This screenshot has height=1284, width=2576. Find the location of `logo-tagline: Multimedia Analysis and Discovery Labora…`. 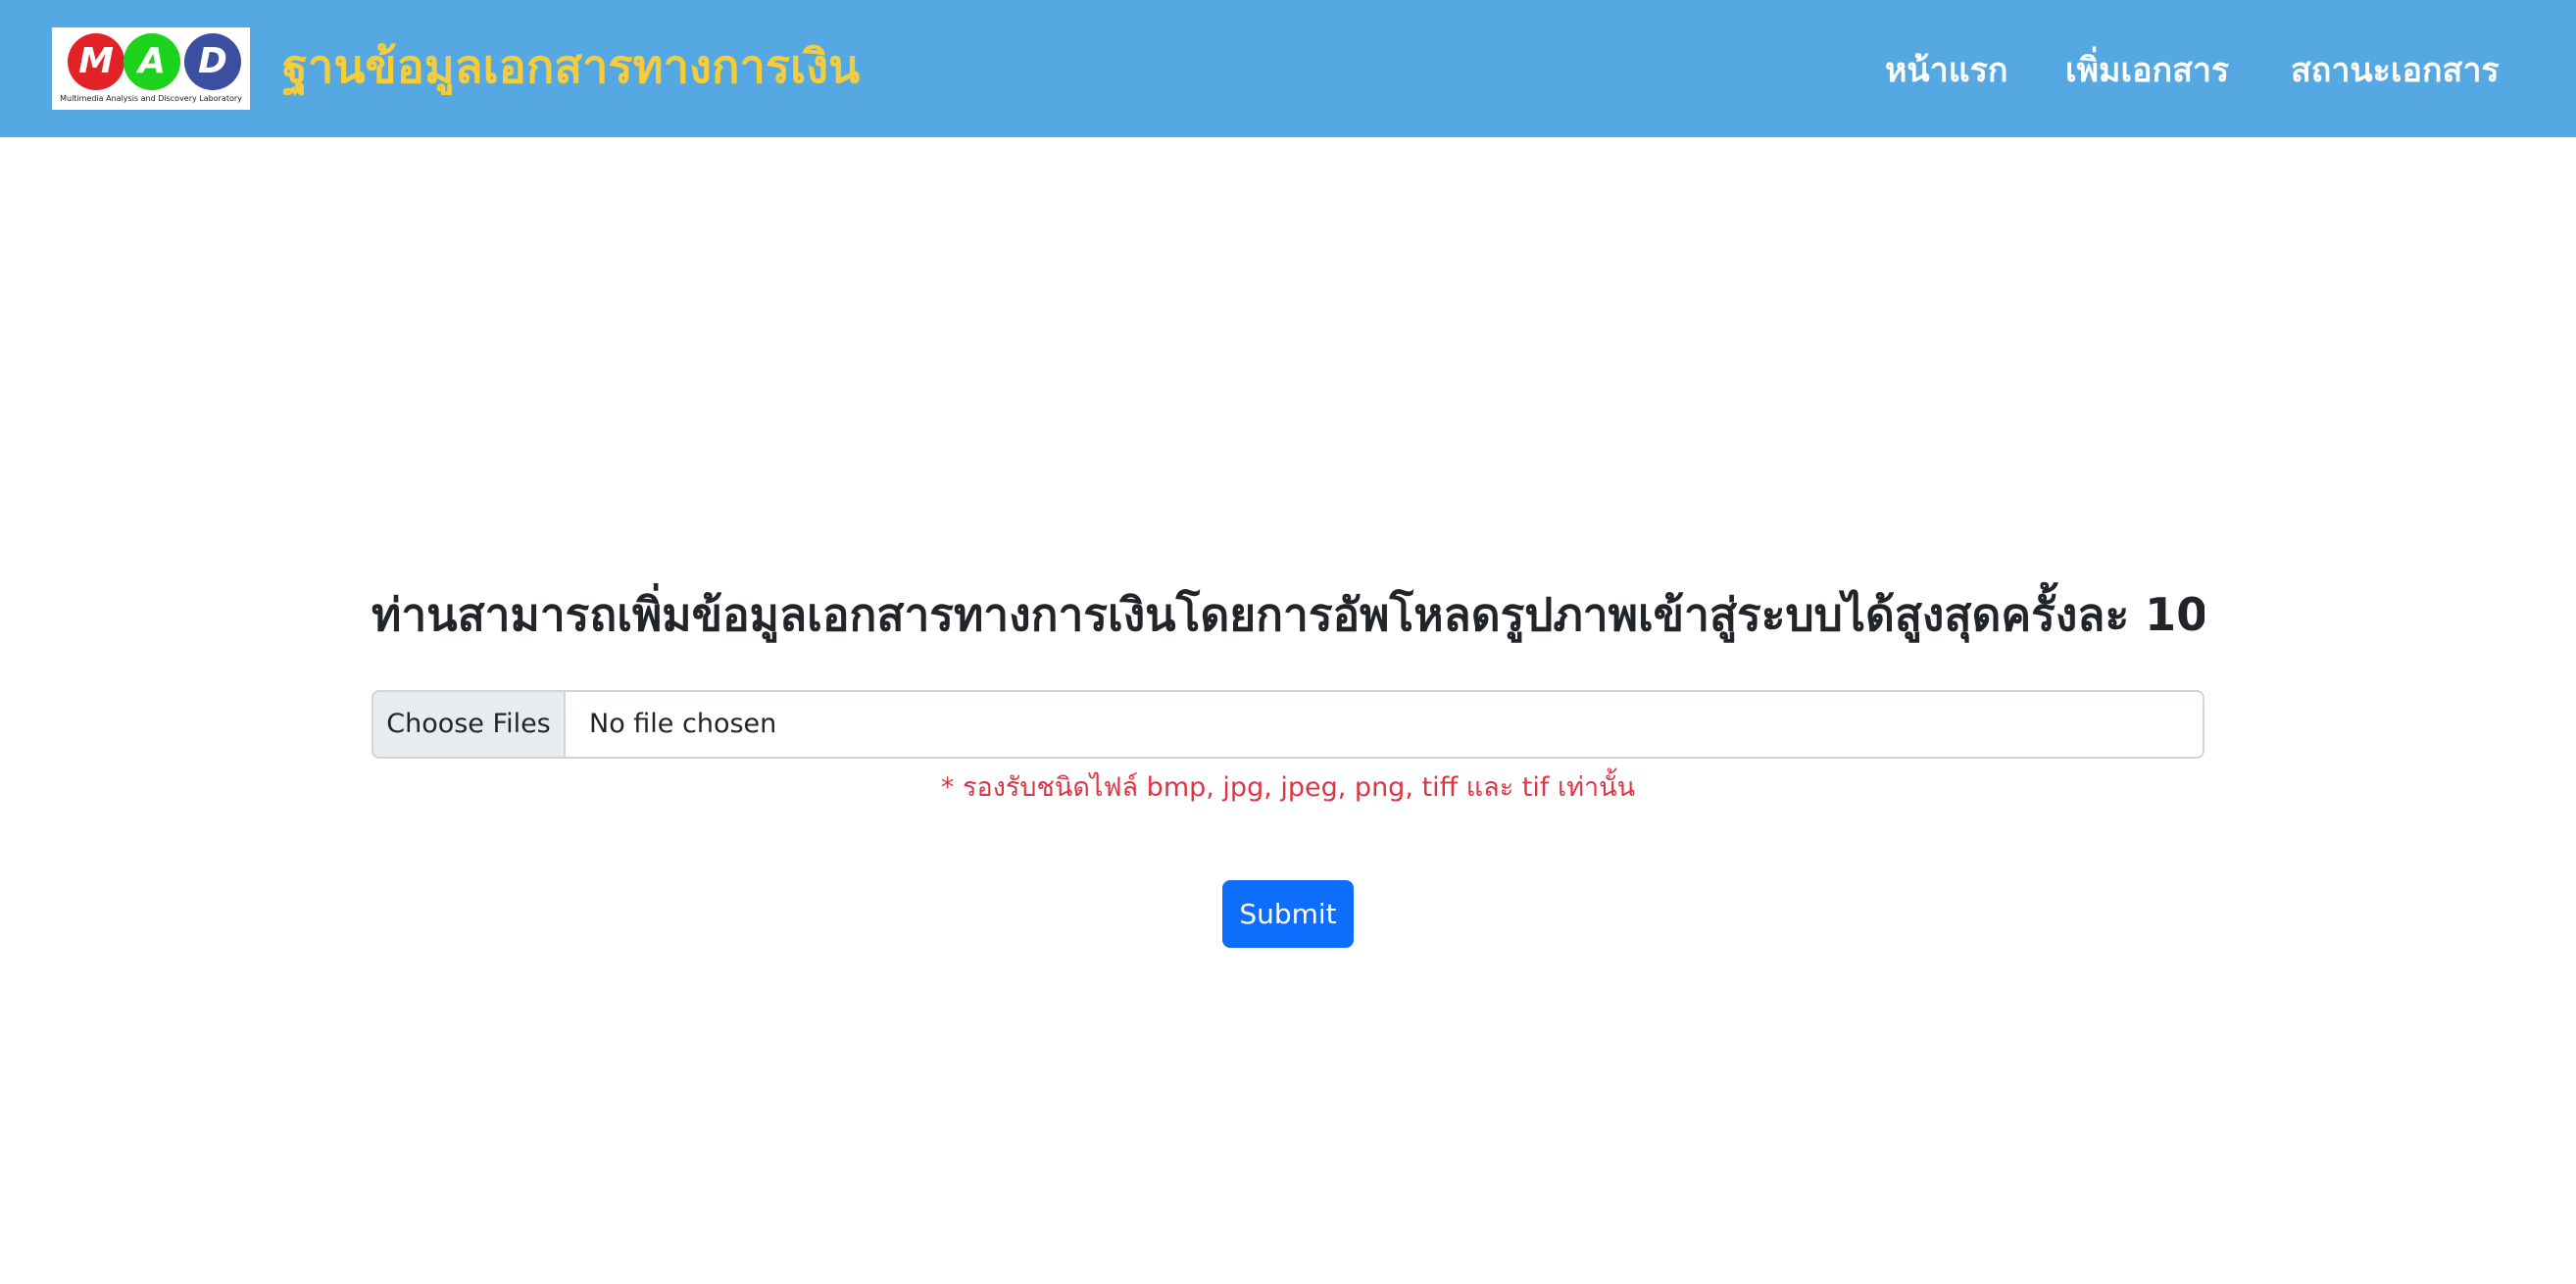

logo-tagline: Multimedia Analysis and Discovery Labora… is located at coordinates (151, 98).